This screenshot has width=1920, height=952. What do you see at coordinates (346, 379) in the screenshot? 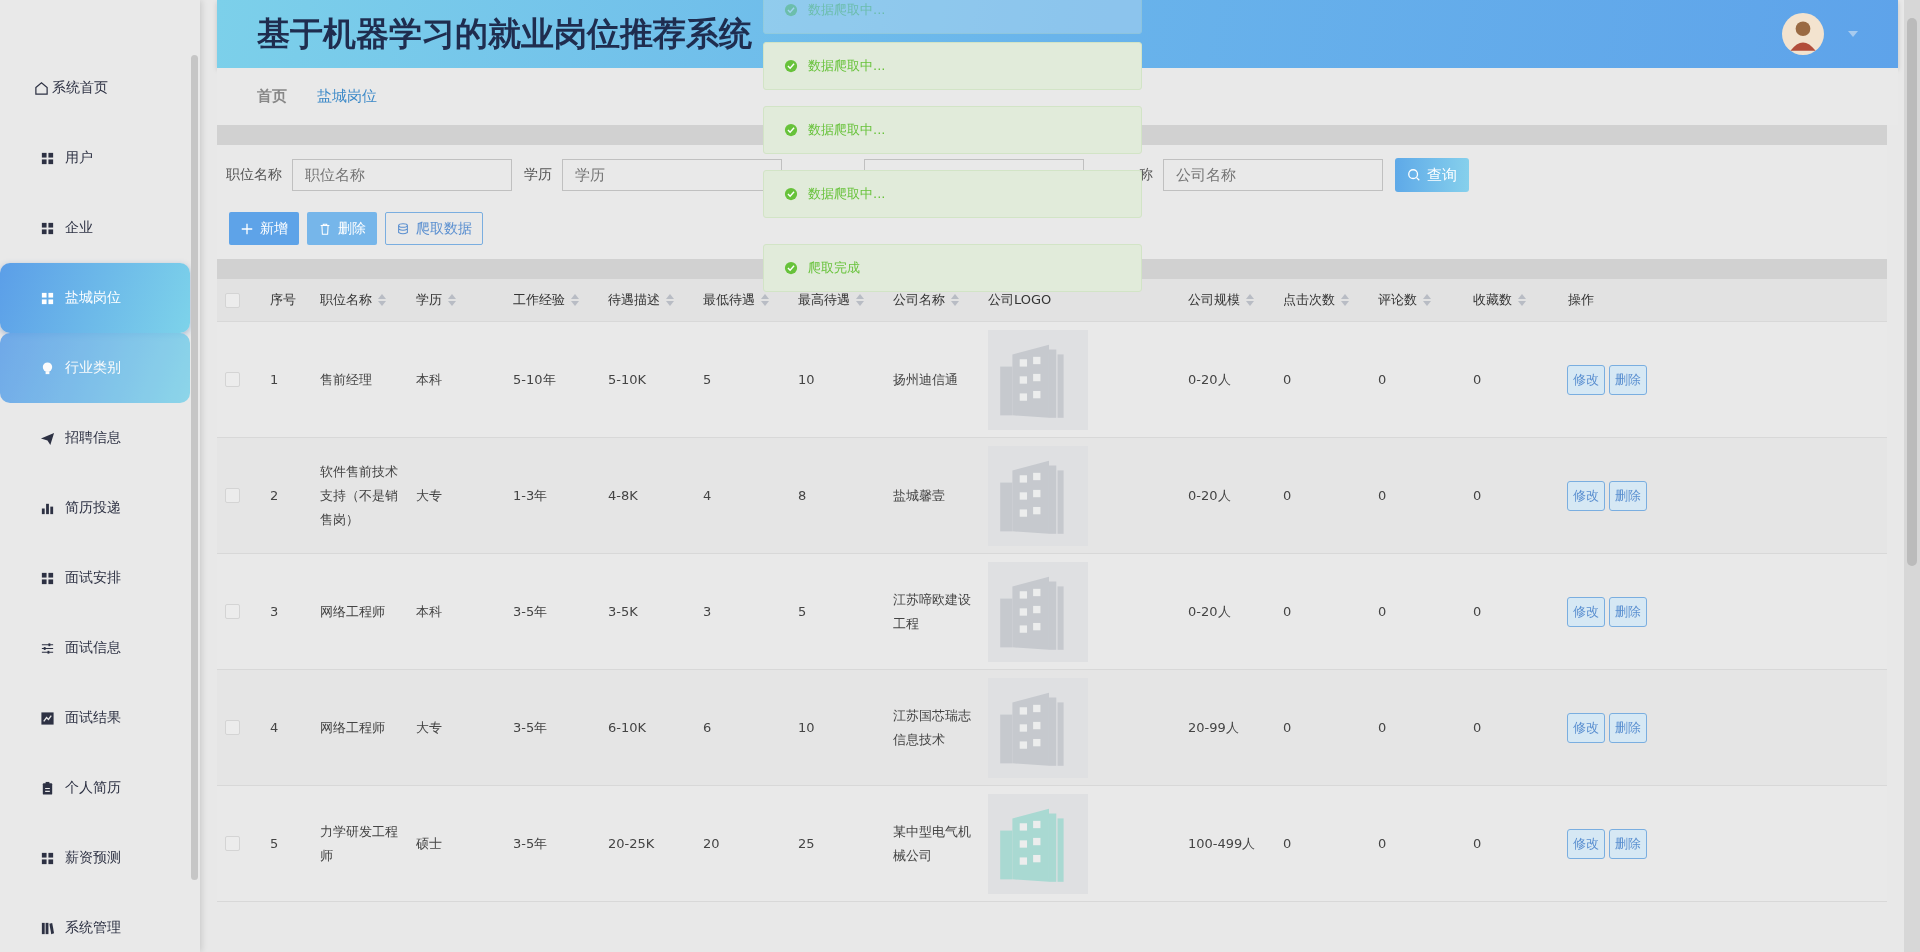
I see `table-cell-text: 售前经理` at bounding box center [346, 379].